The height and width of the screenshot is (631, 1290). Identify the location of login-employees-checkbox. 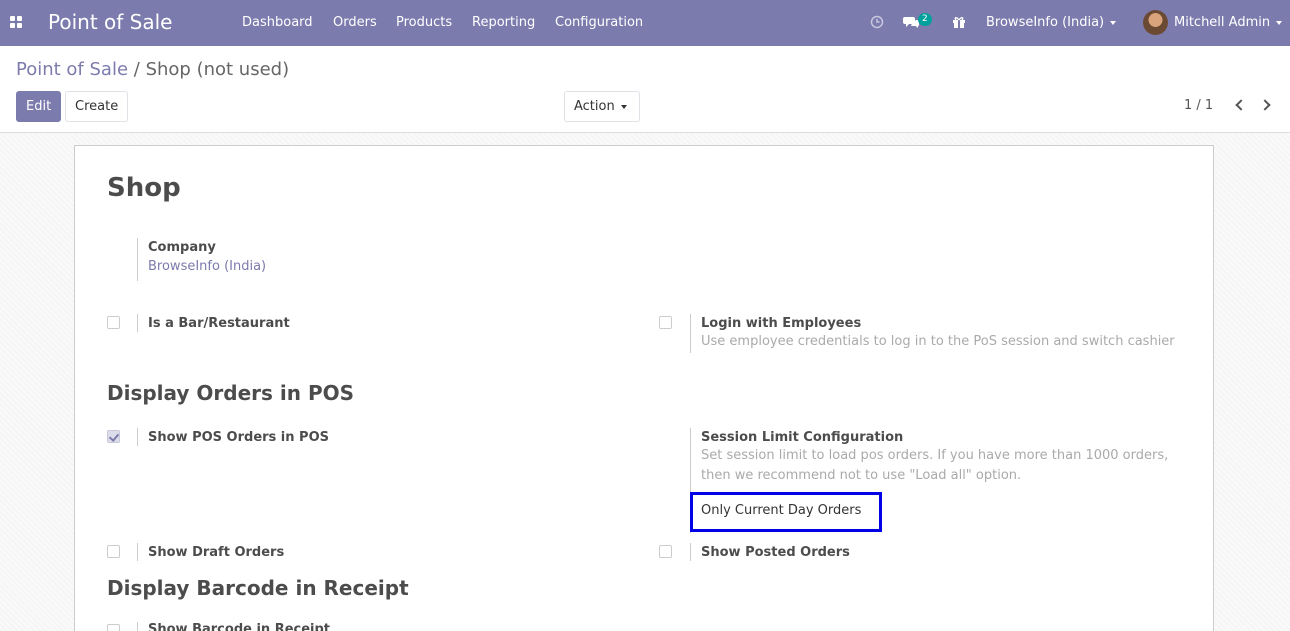
(665, 322).